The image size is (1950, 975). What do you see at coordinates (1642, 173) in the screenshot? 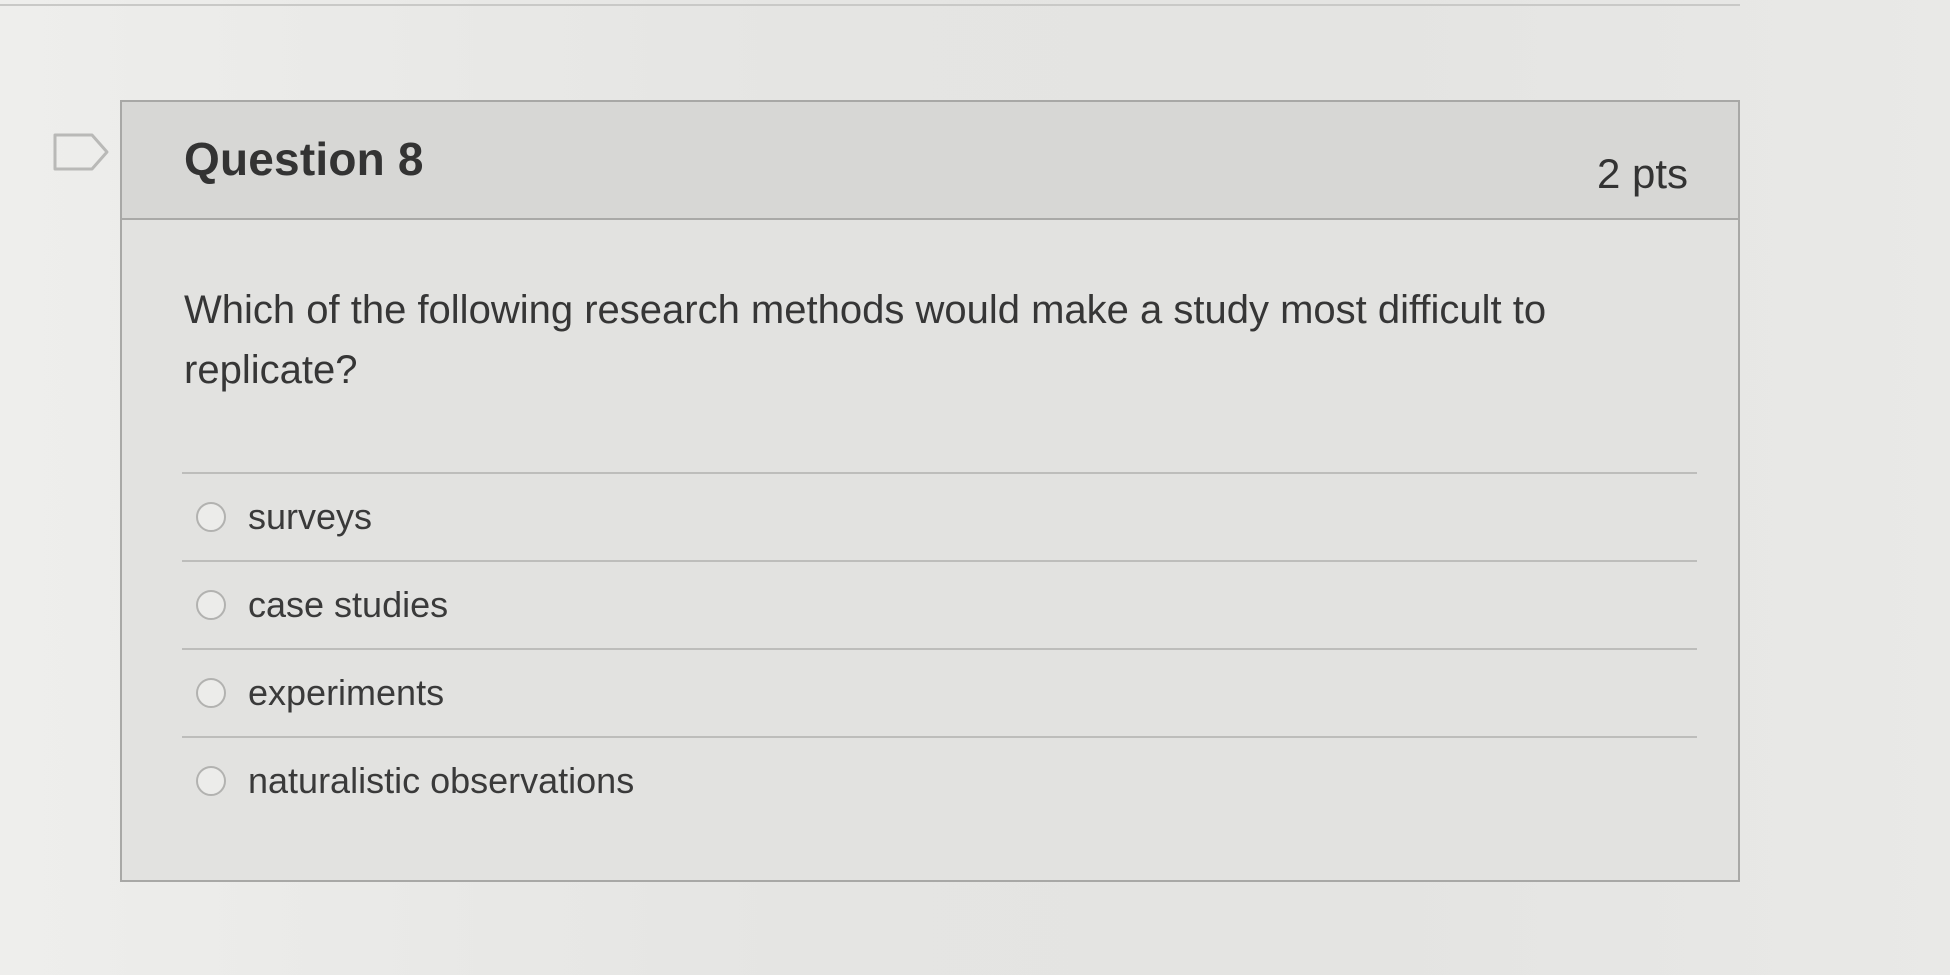
I see `question-points: 2 pts` at bounding box center [1642, 173].